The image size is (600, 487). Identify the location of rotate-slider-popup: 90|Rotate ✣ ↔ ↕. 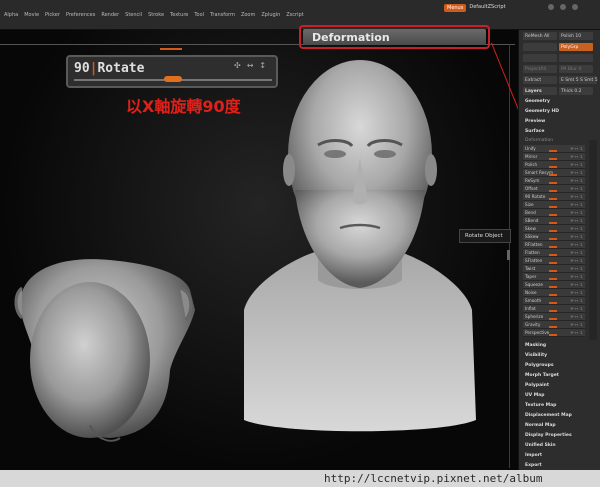
(172, 71).